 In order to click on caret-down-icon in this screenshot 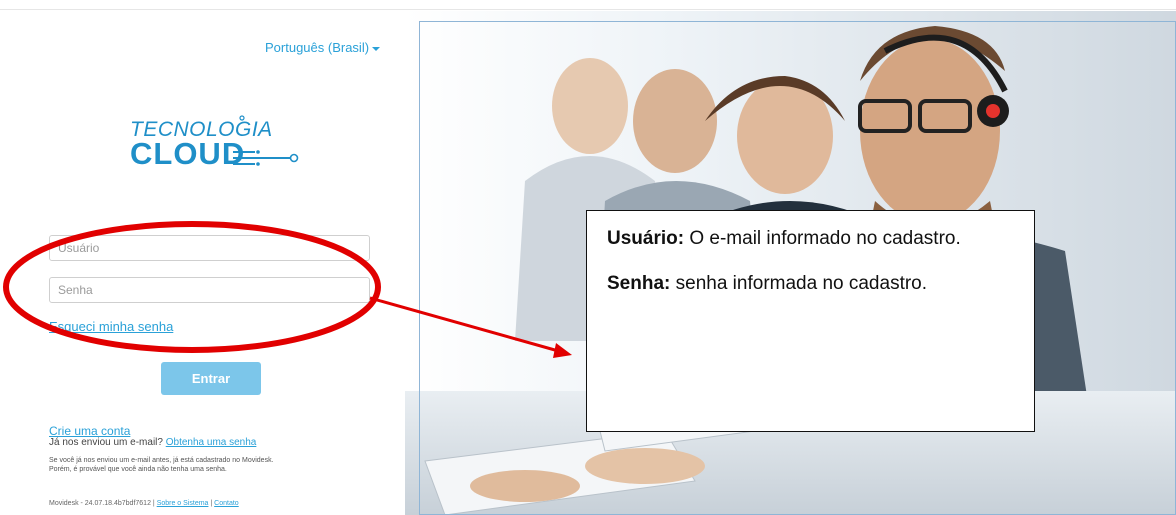, I will do `click(376, 48)`.